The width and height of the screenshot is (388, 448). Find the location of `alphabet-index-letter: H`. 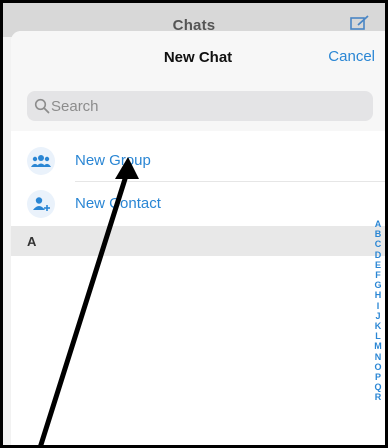

alphabet-index-letter: H is located at coordinates (378, 295).